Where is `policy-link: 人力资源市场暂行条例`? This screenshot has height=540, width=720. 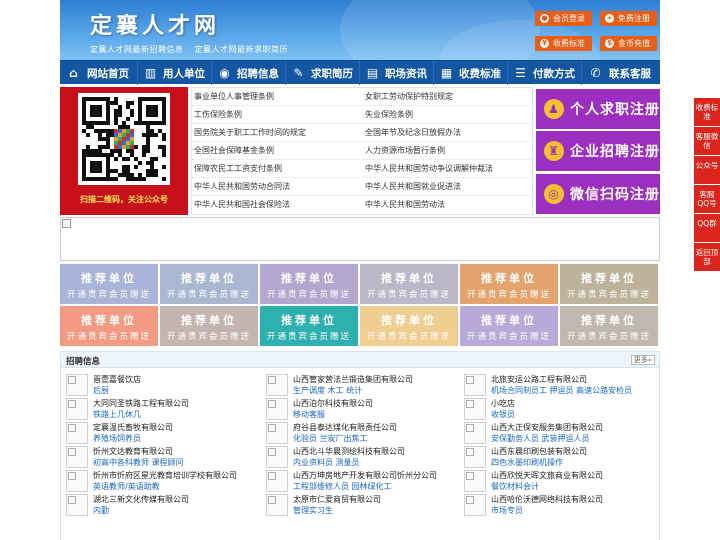
policy-link: 人力资源市场暂行条例 is located at coordinates (405, 150).